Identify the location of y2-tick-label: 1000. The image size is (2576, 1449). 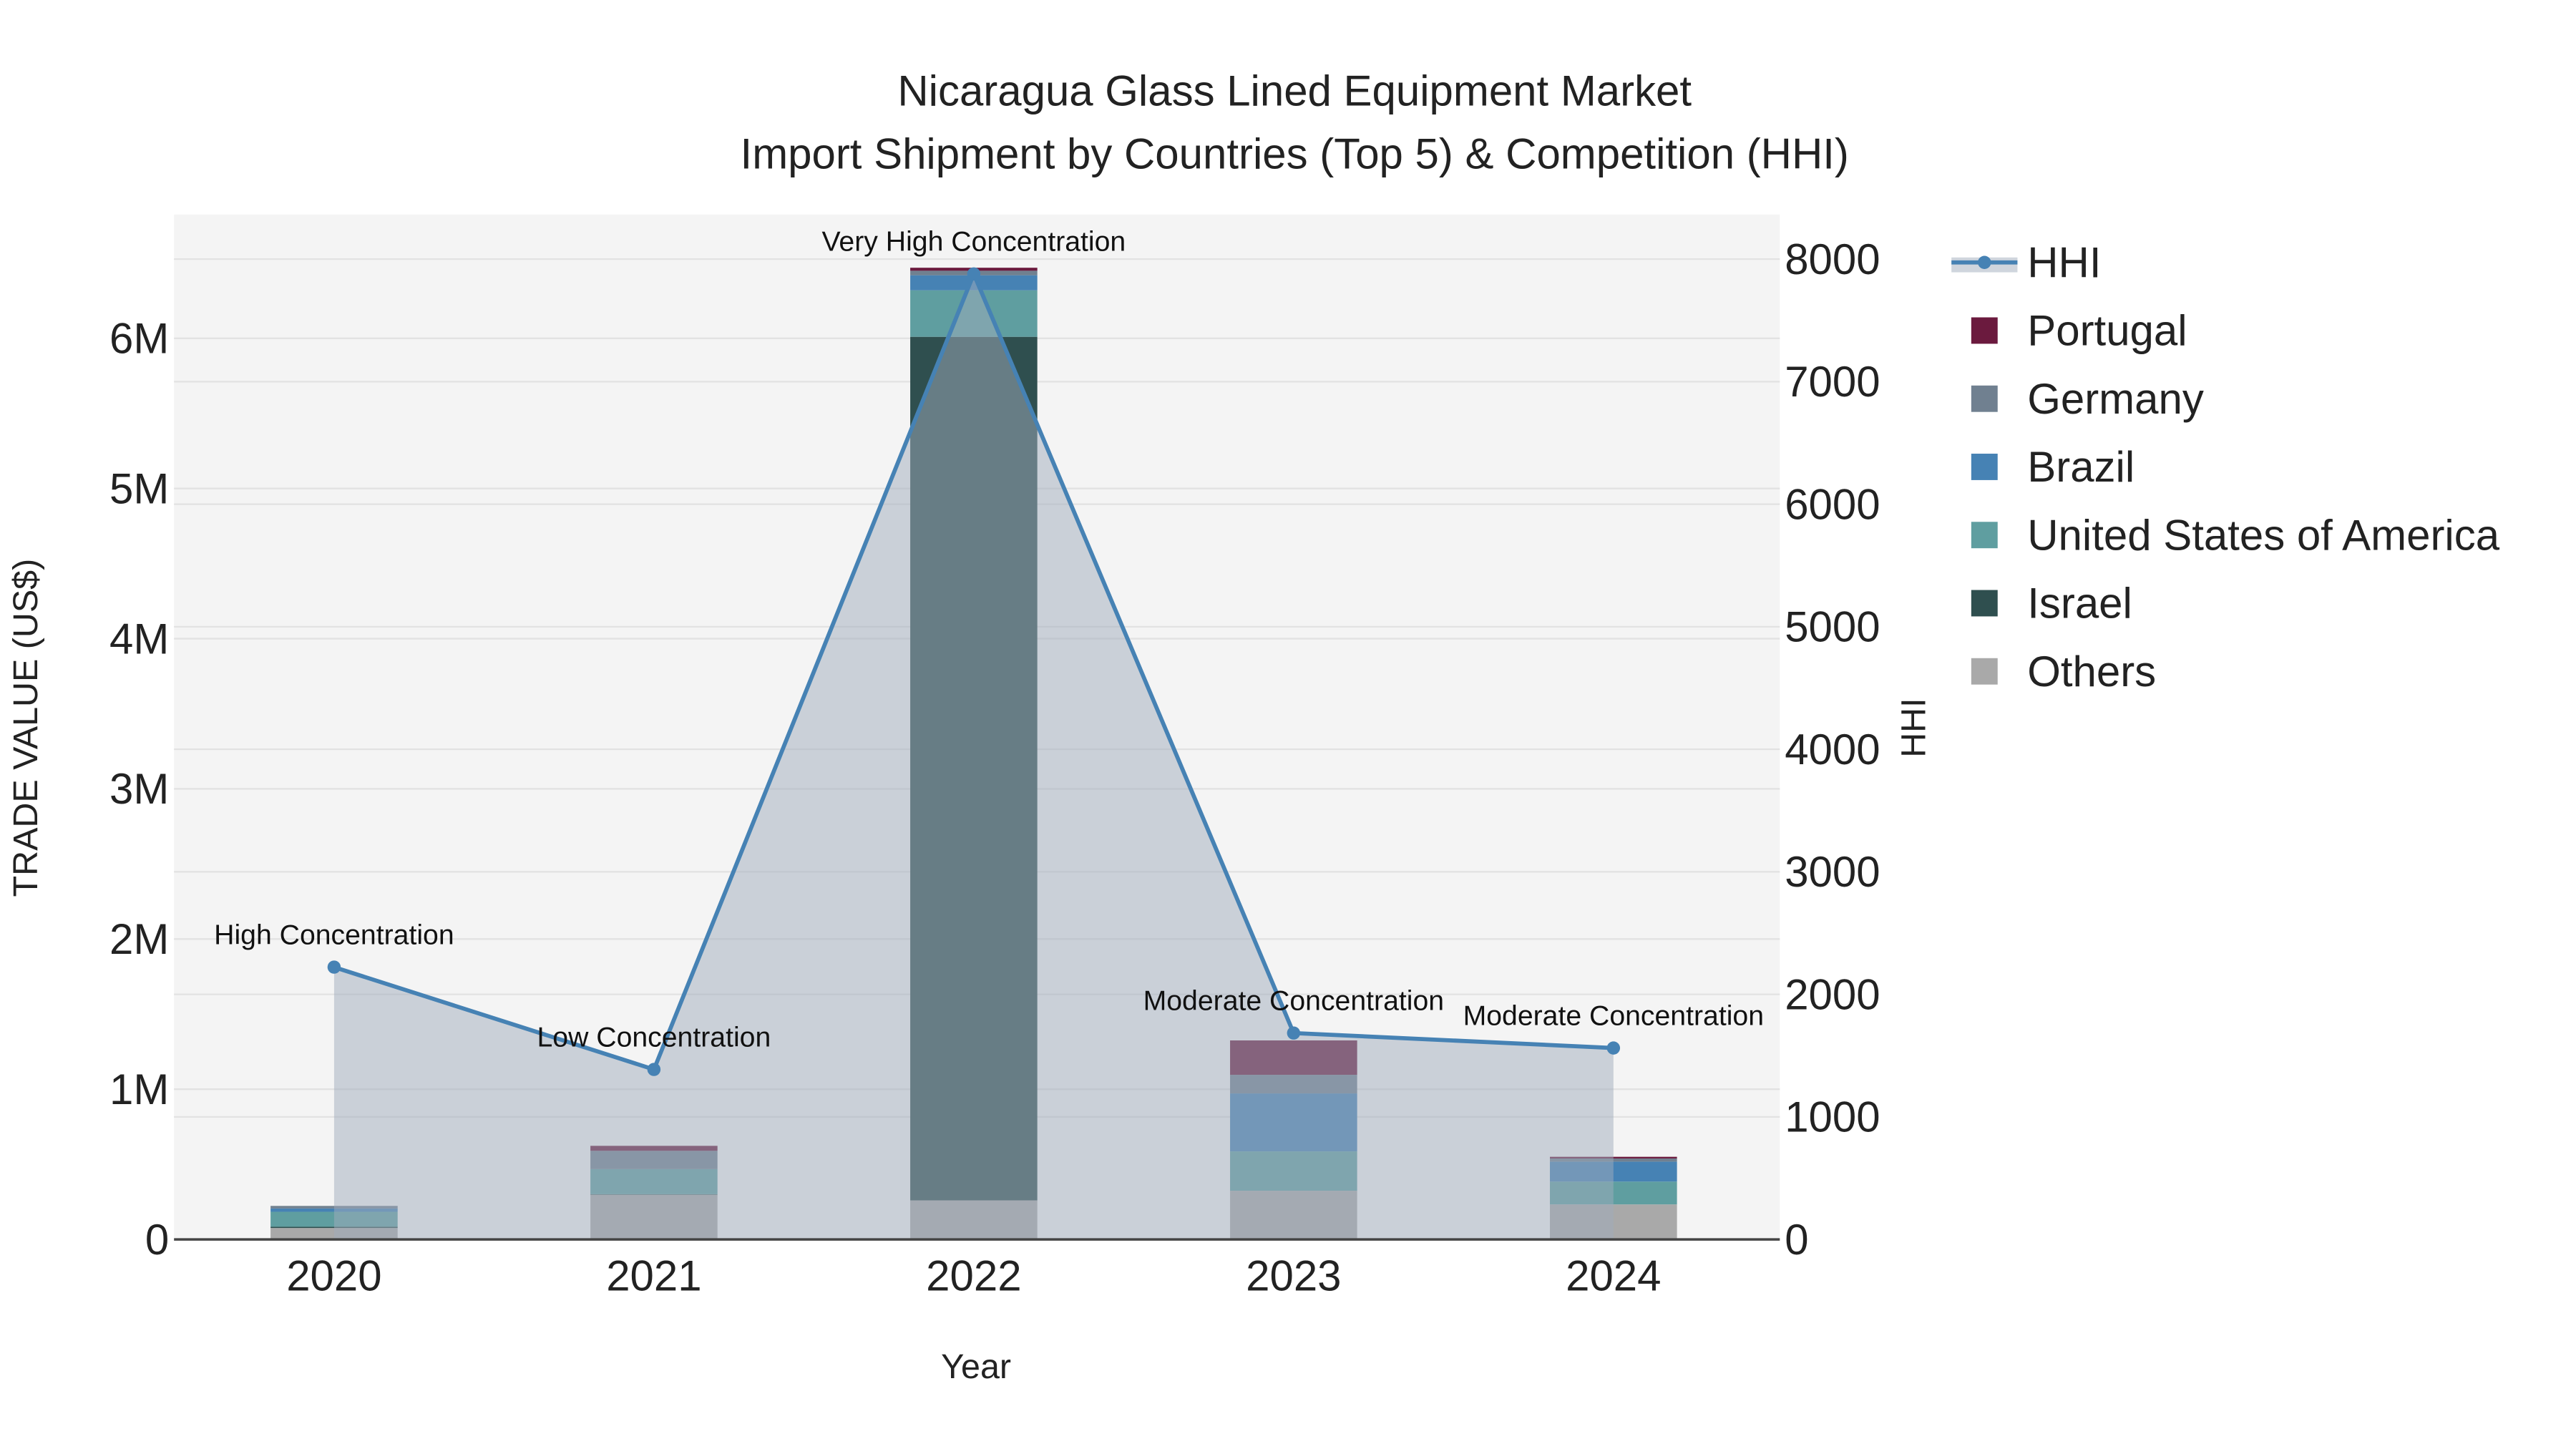
(1832, 1117).